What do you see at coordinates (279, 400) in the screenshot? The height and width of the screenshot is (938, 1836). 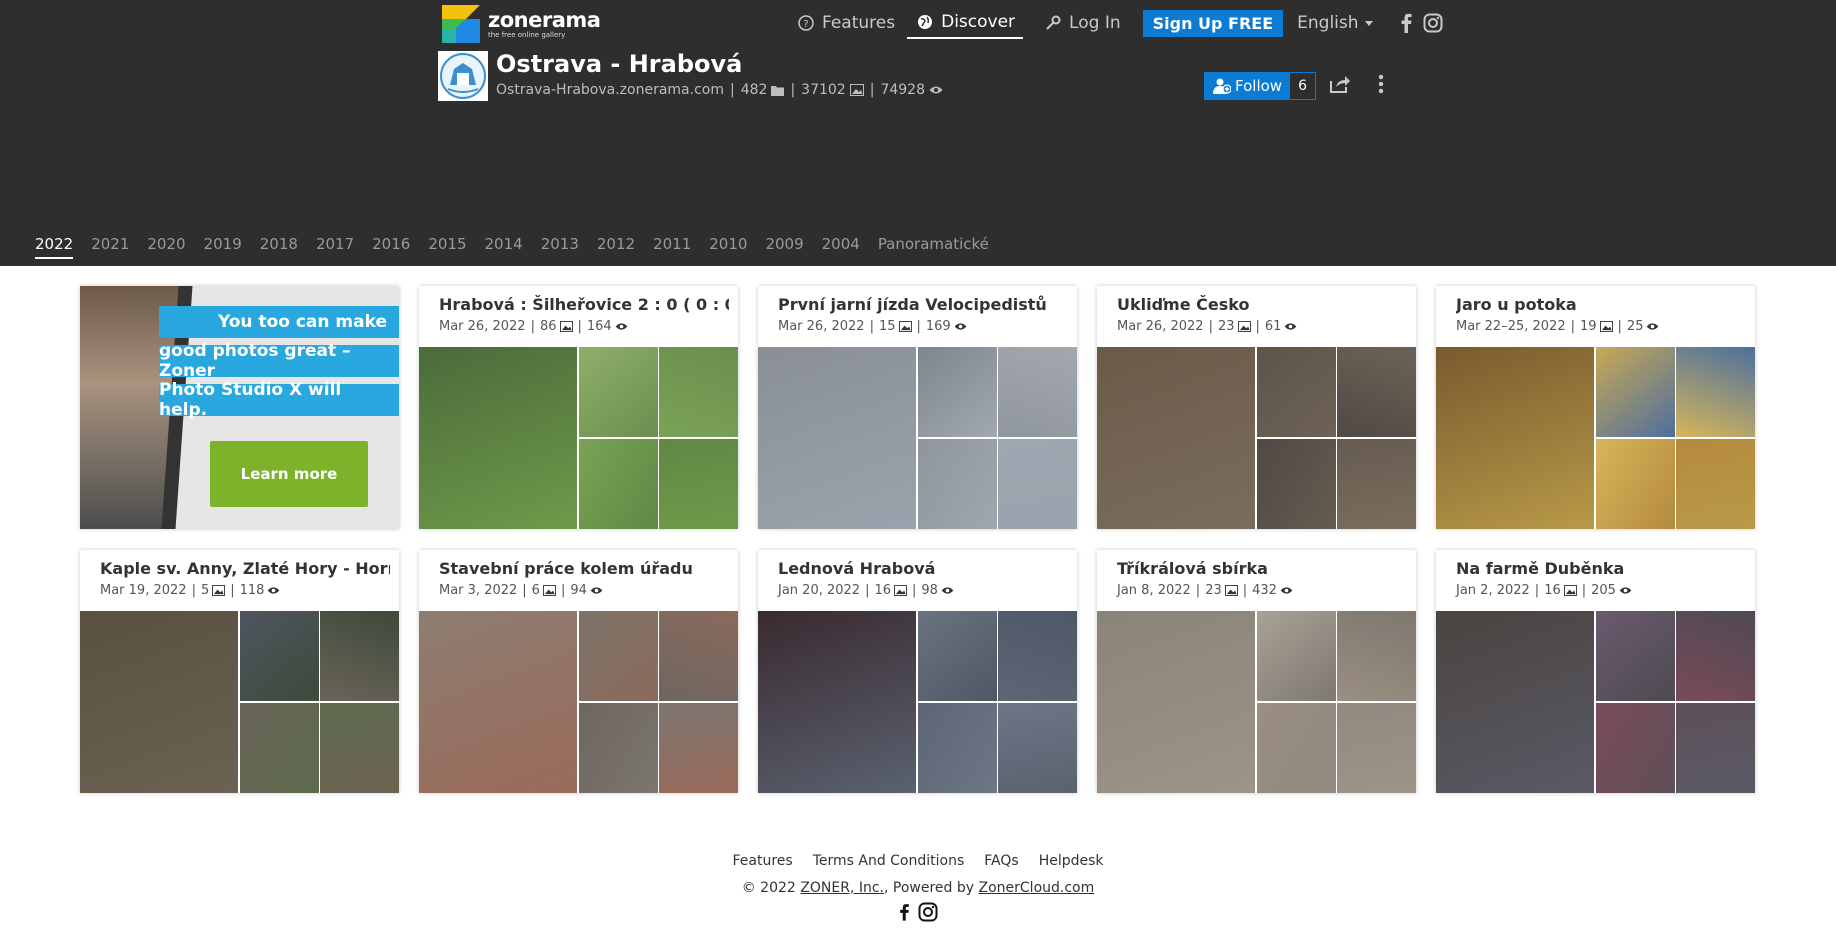 I see `ad-line-3: Photo Studio X will help.` at bounding box center [279, 400].